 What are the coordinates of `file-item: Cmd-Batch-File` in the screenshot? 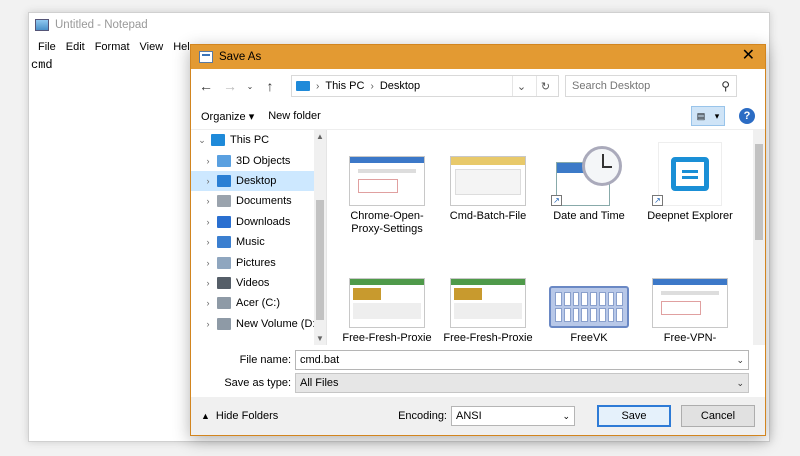 It's located at (488, 191).